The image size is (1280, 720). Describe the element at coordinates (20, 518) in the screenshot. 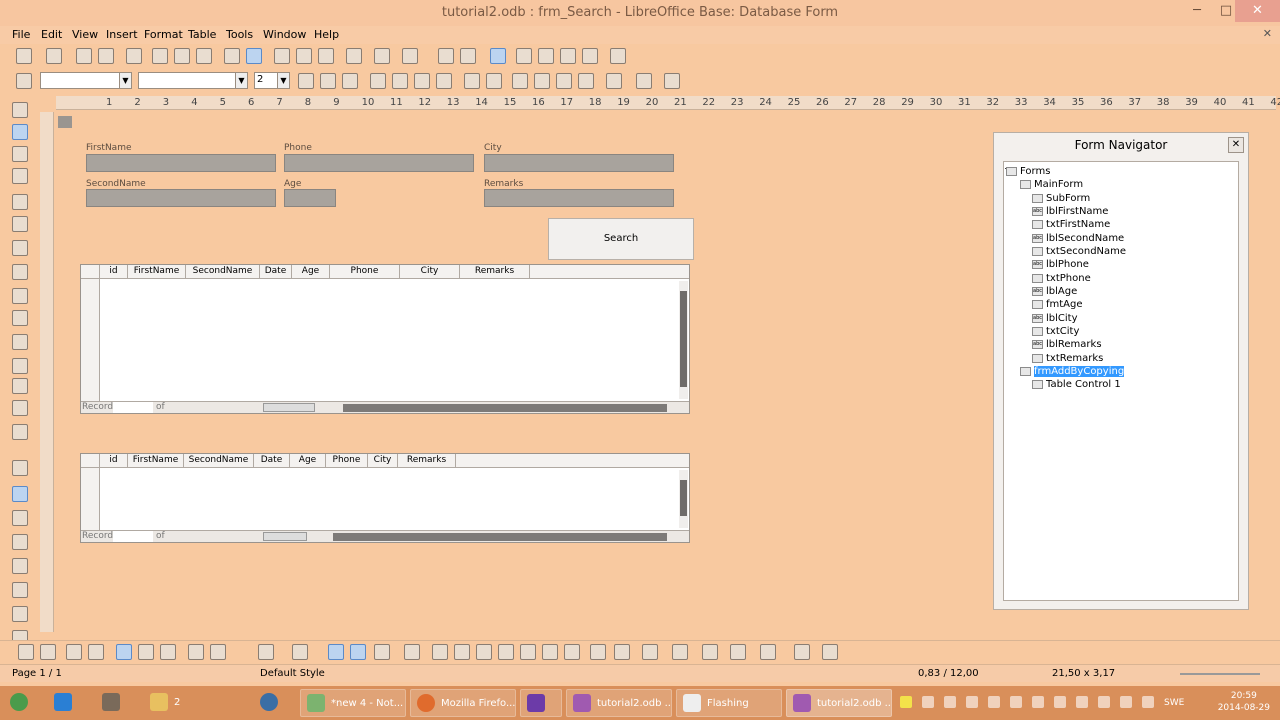

I see `numeric-field-icon` at that location.